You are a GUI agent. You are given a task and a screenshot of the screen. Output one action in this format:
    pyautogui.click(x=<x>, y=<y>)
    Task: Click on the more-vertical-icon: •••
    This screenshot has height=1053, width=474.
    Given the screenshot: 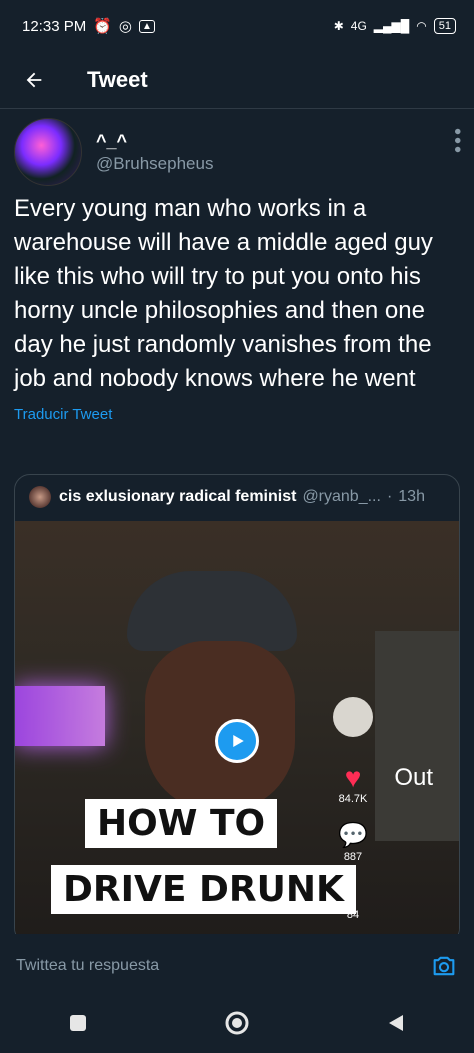 What is the action you would take?
    pyautogui.click(x=457, y=141)
    